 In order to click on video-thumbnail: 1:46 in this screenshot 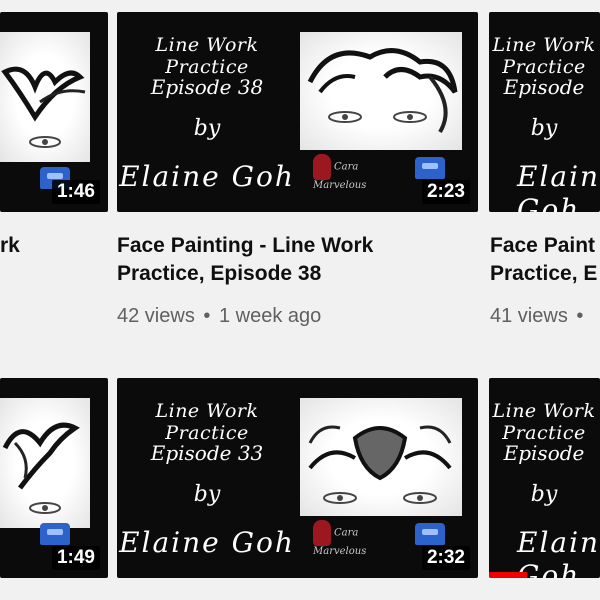, I will do `click(54, 112)`.